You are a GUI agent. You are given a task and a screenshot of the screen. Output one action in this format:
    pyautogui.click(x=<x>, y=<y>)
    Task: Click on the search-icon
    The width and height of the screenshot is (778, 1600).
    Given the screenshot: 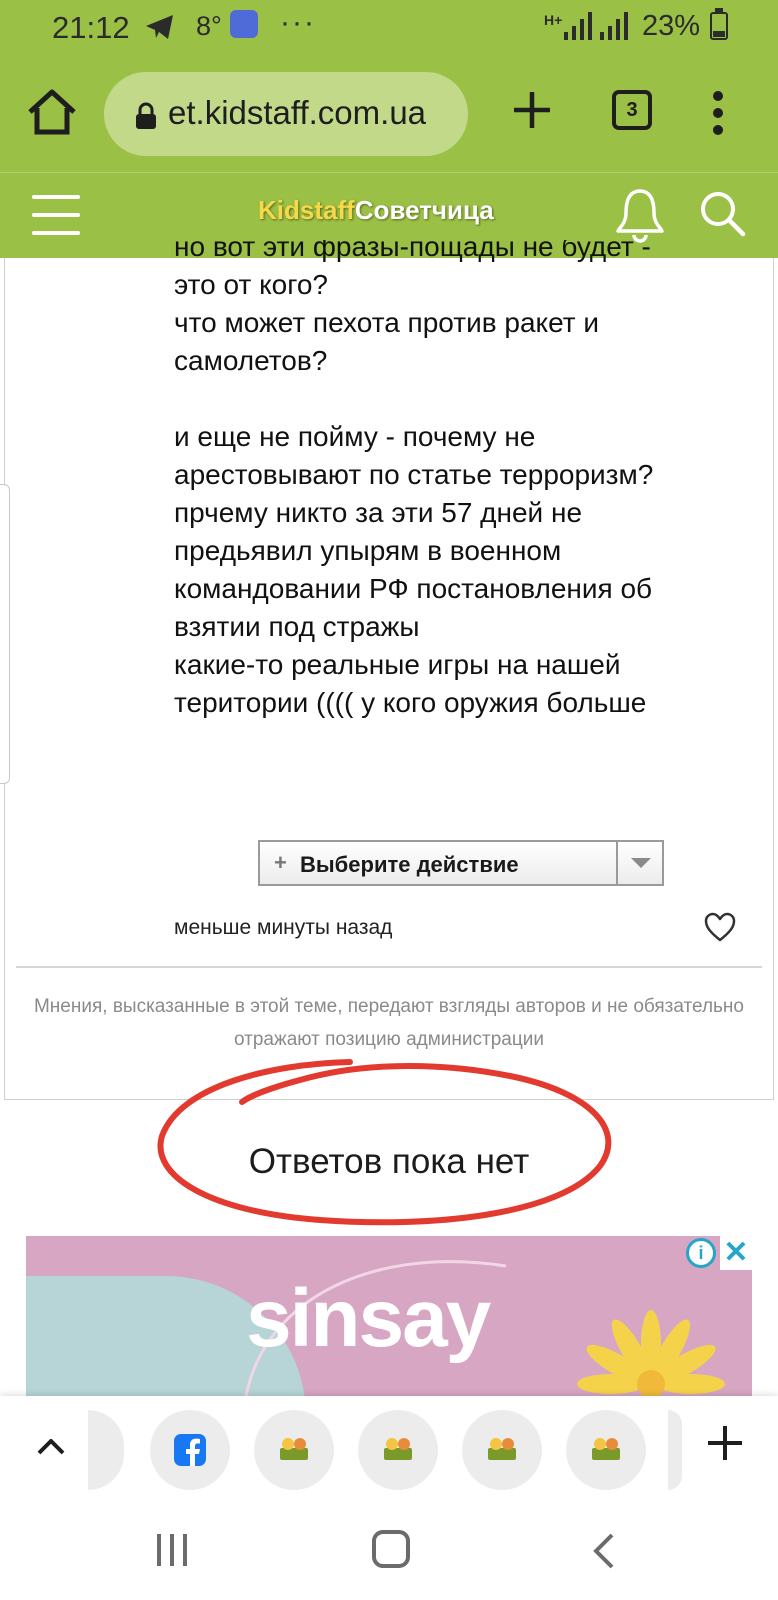 What is the action you would take?
    pyautogui.click(x=723, y=214)
    